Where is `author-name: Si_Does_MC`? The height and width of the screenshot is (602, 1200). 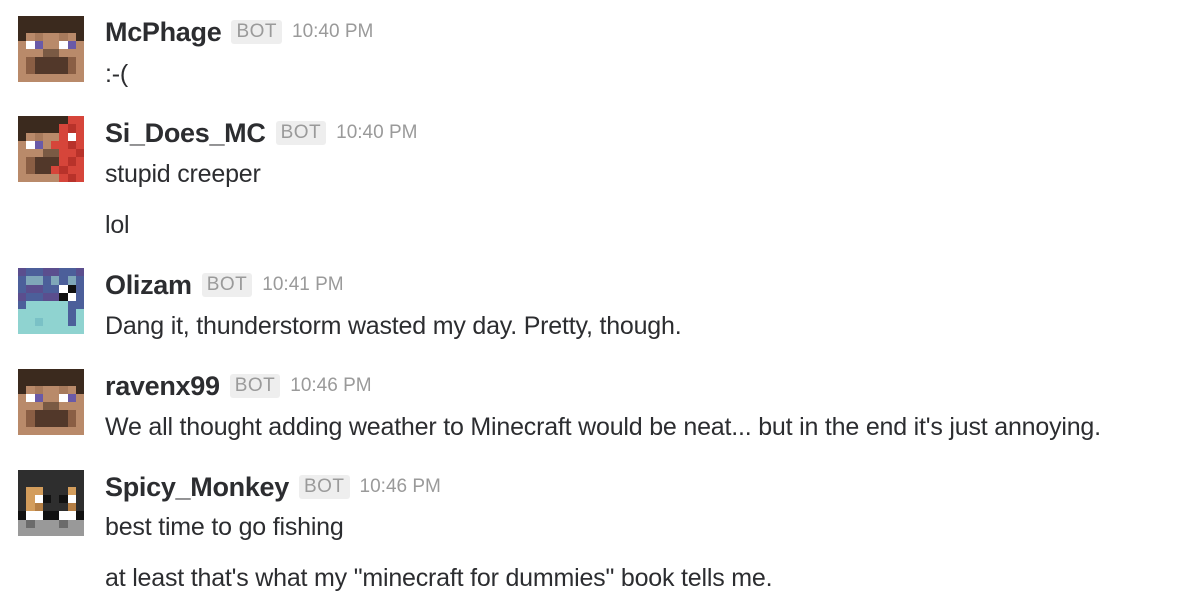
author-name: Si_Does_MC is located at coordinates (185, 133).